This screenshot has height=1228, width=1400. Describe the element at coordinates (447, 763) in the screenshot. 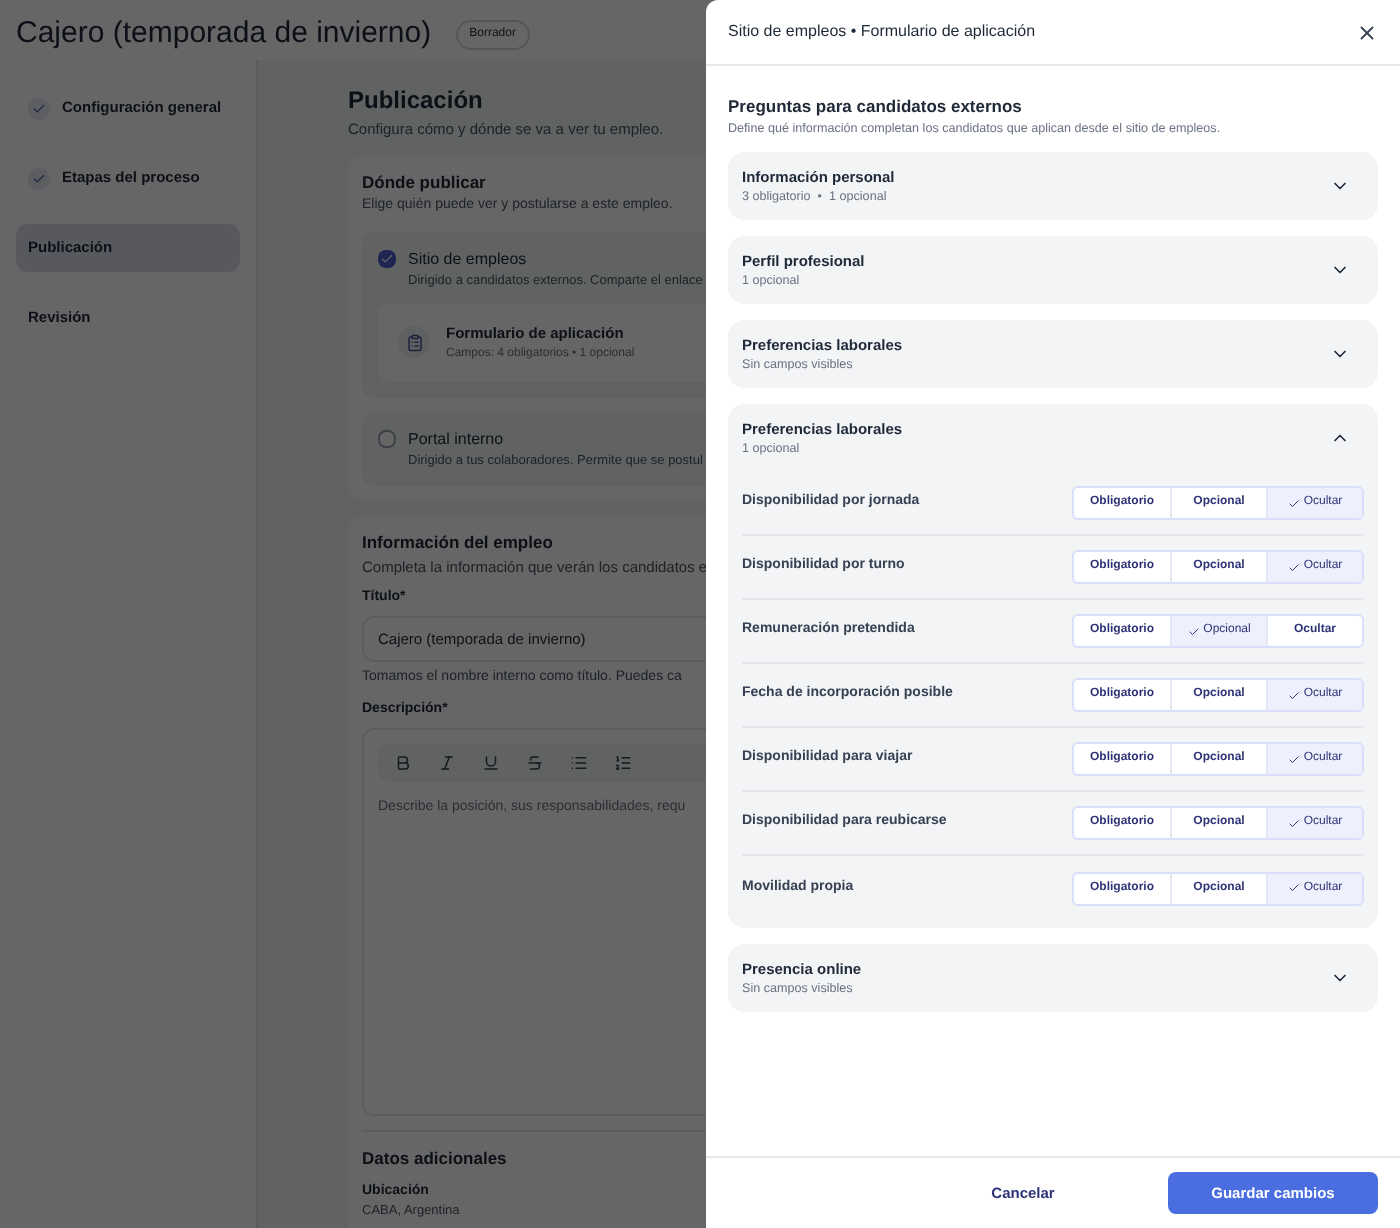

I see `italic-icon` at that location.